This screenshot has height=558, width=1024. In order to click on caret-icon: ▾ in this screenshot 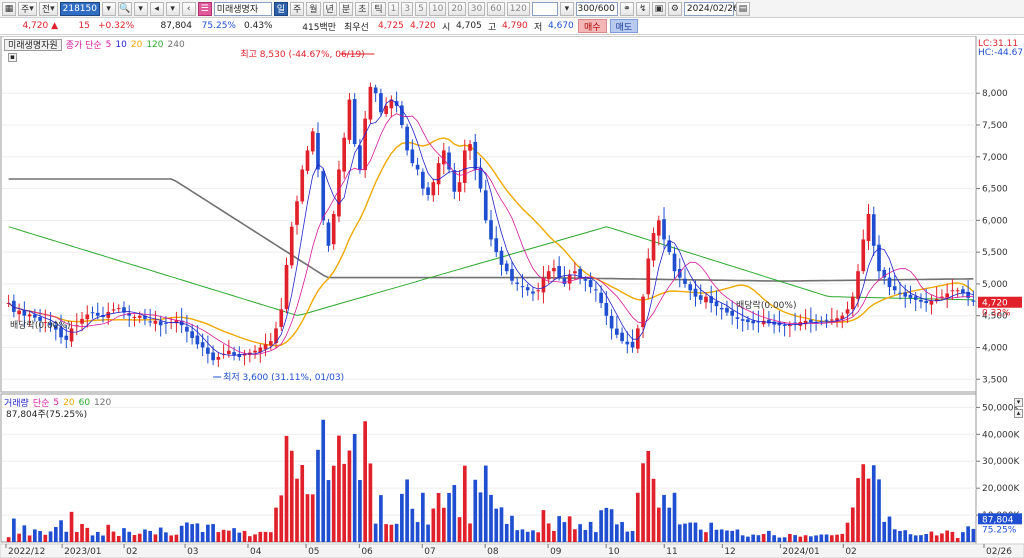, I will do `click(172, 8)`.